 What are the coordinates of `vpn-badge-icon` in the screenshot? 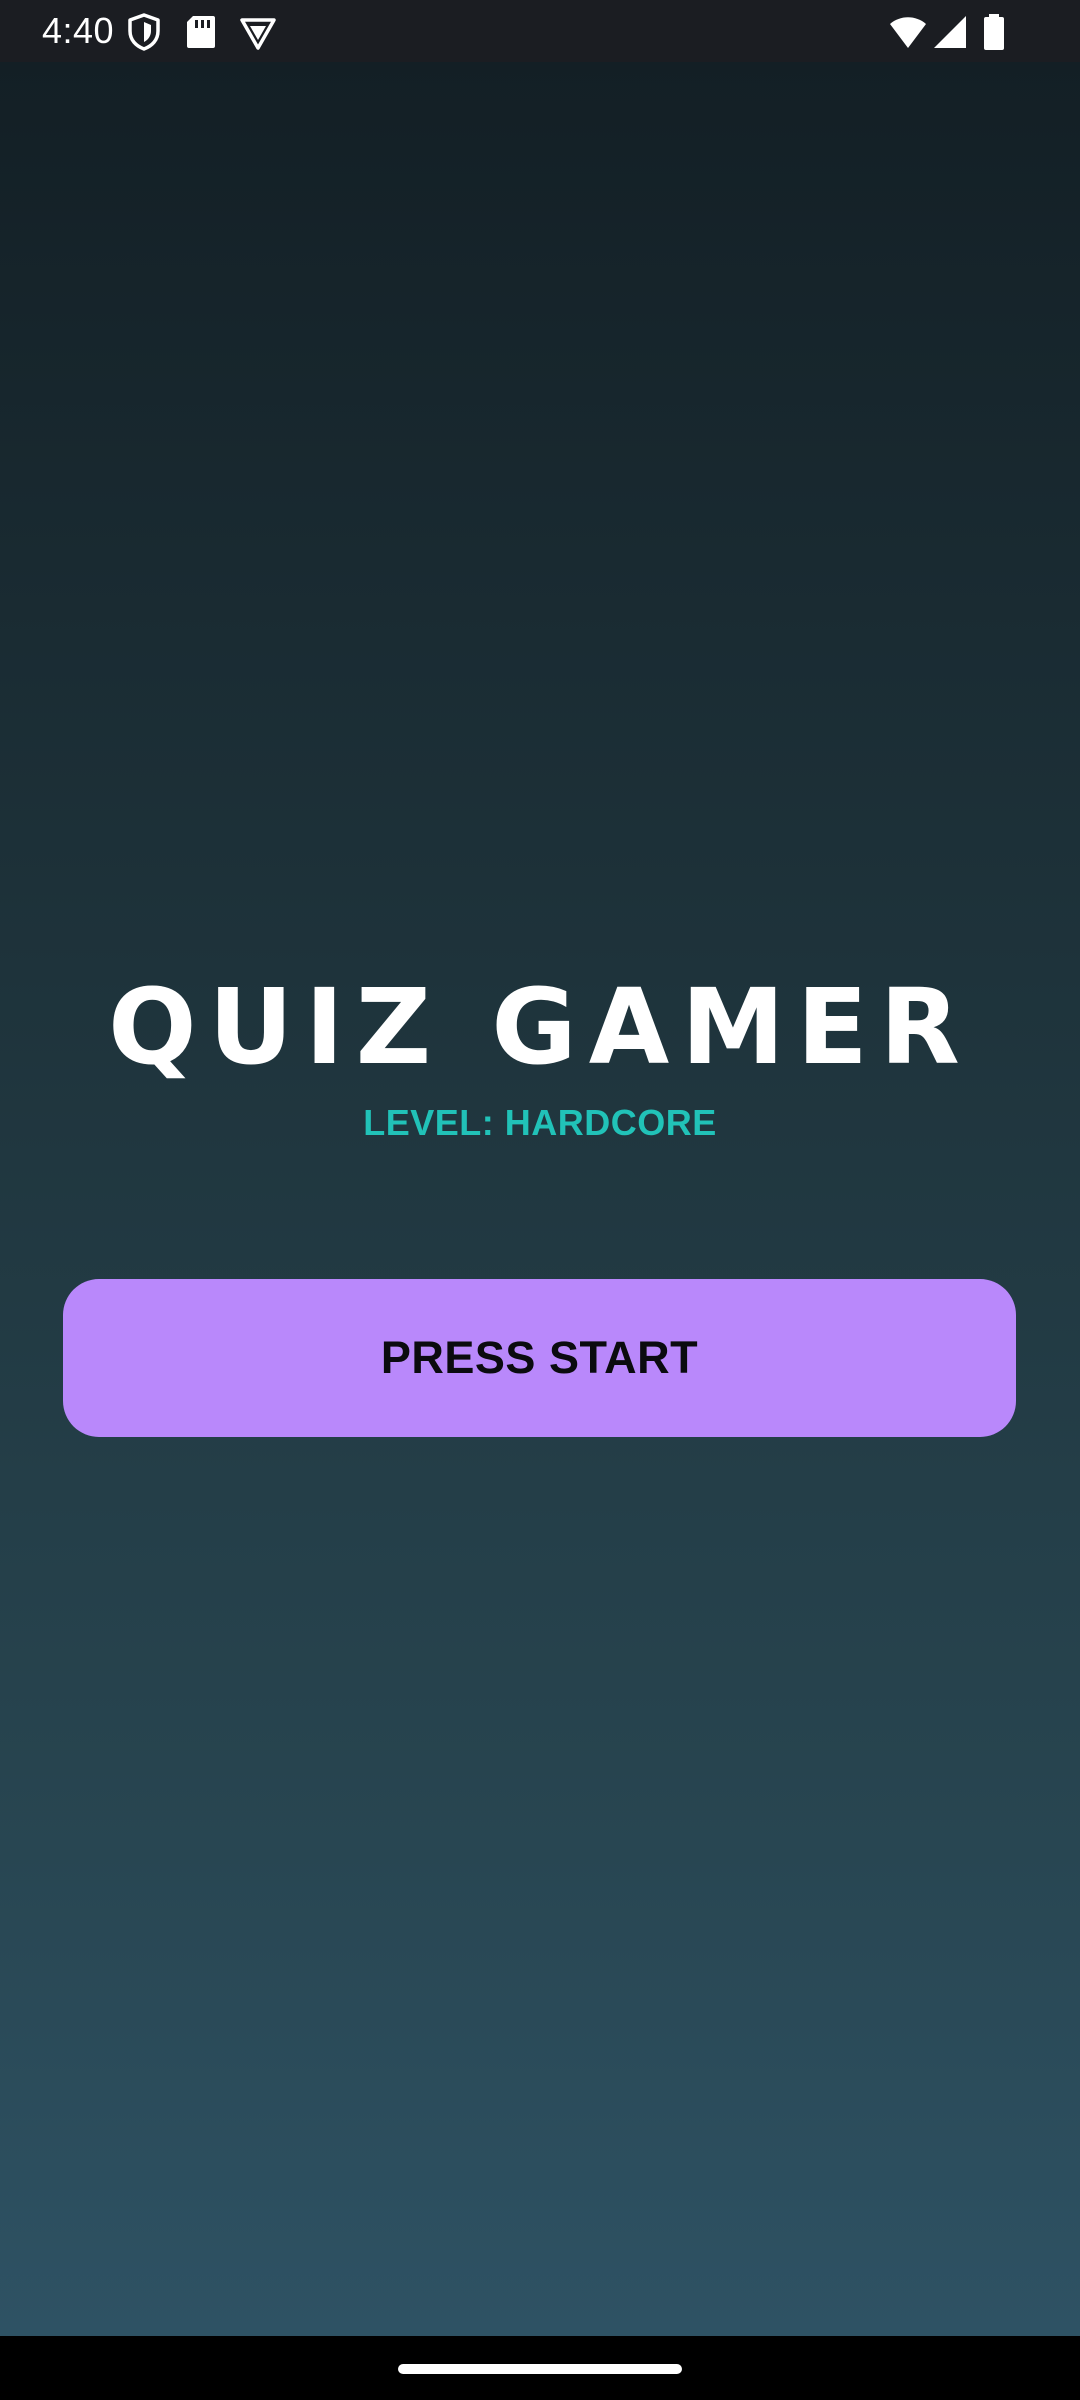 It's located at (258, 32).